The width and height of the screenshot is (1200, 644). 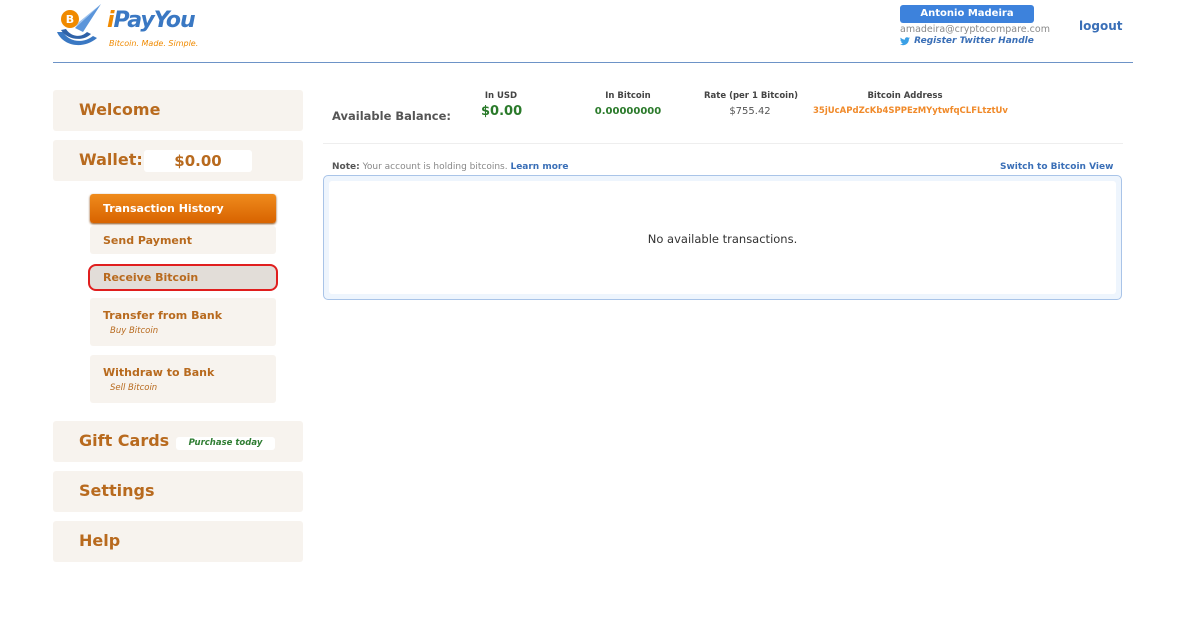 I want to click on sidebar-item-gift-cards-label: Gift Cards, so click(x=124, y=440).